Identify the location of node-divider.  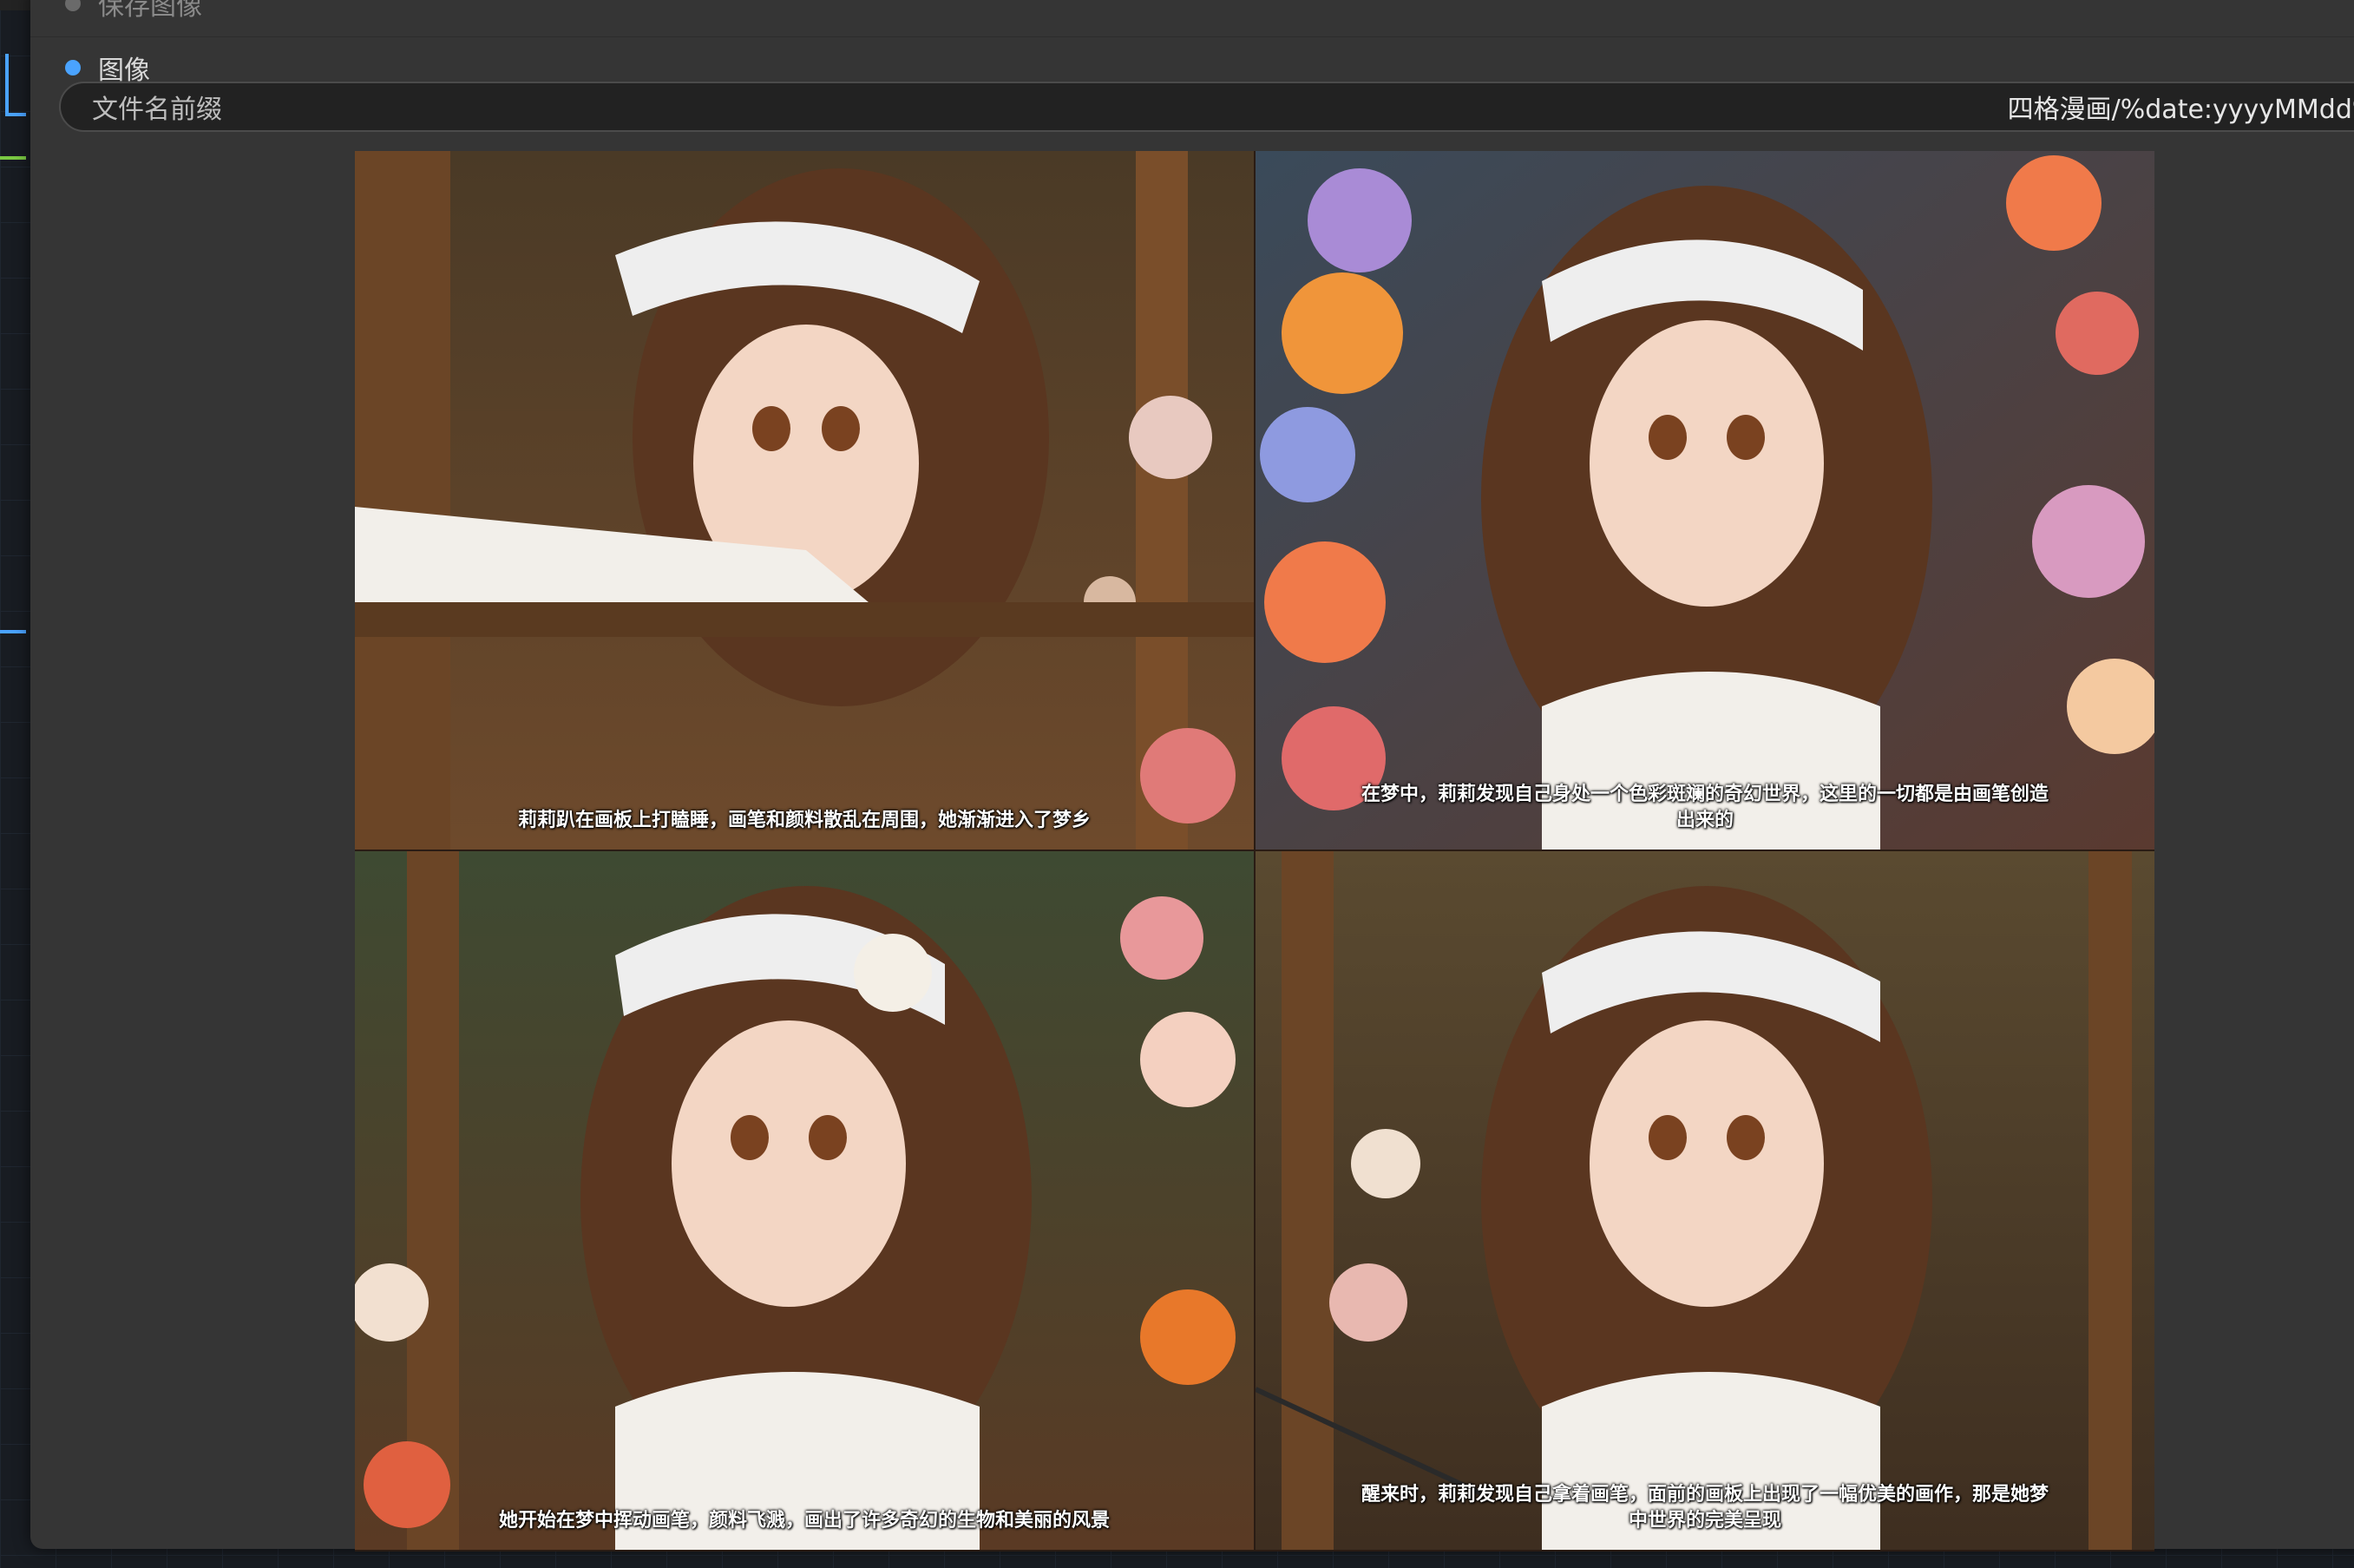
(1192, 36).